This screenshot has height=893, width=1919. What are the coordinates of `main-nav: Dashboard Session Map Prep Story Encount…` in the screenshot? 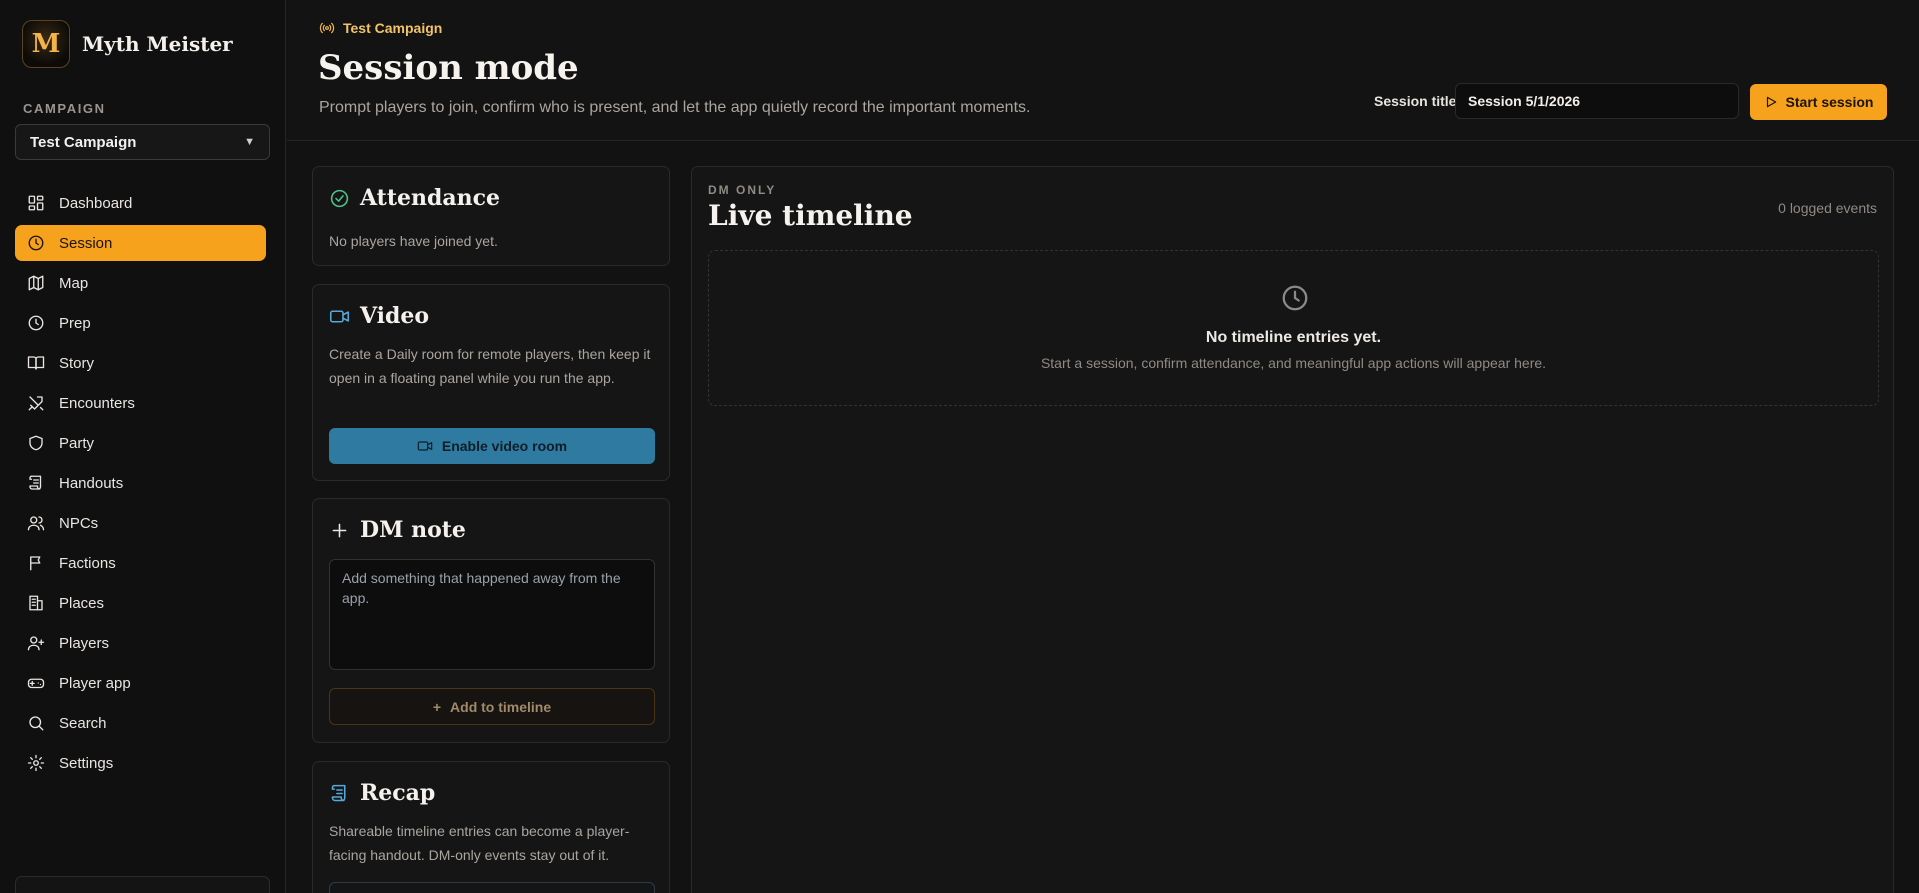 It's located at (140, 485).